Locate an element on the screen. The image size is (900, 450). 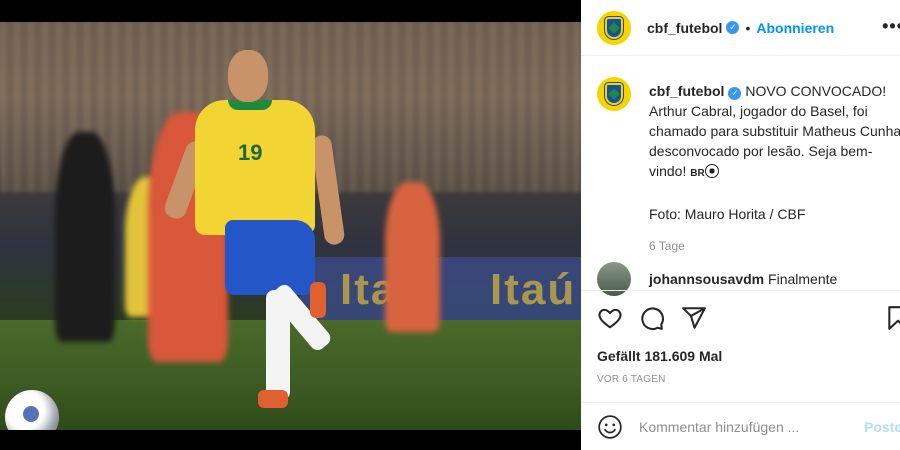
jersey-number: 19 is located at coordinates (250, 152).